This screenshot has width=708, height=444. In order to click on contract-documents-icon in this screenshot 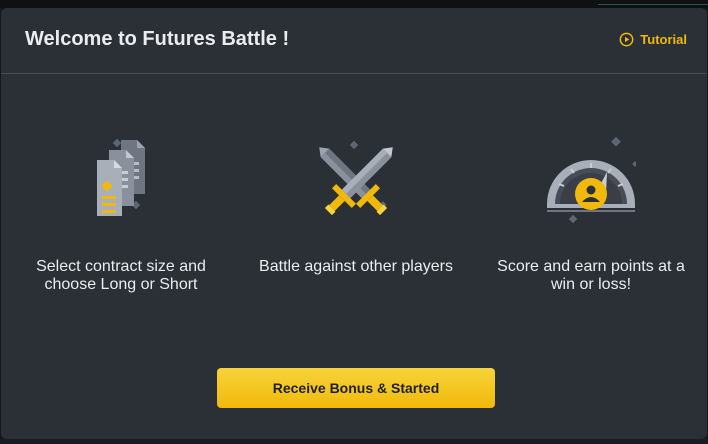, I will do `click(121, 177)`.